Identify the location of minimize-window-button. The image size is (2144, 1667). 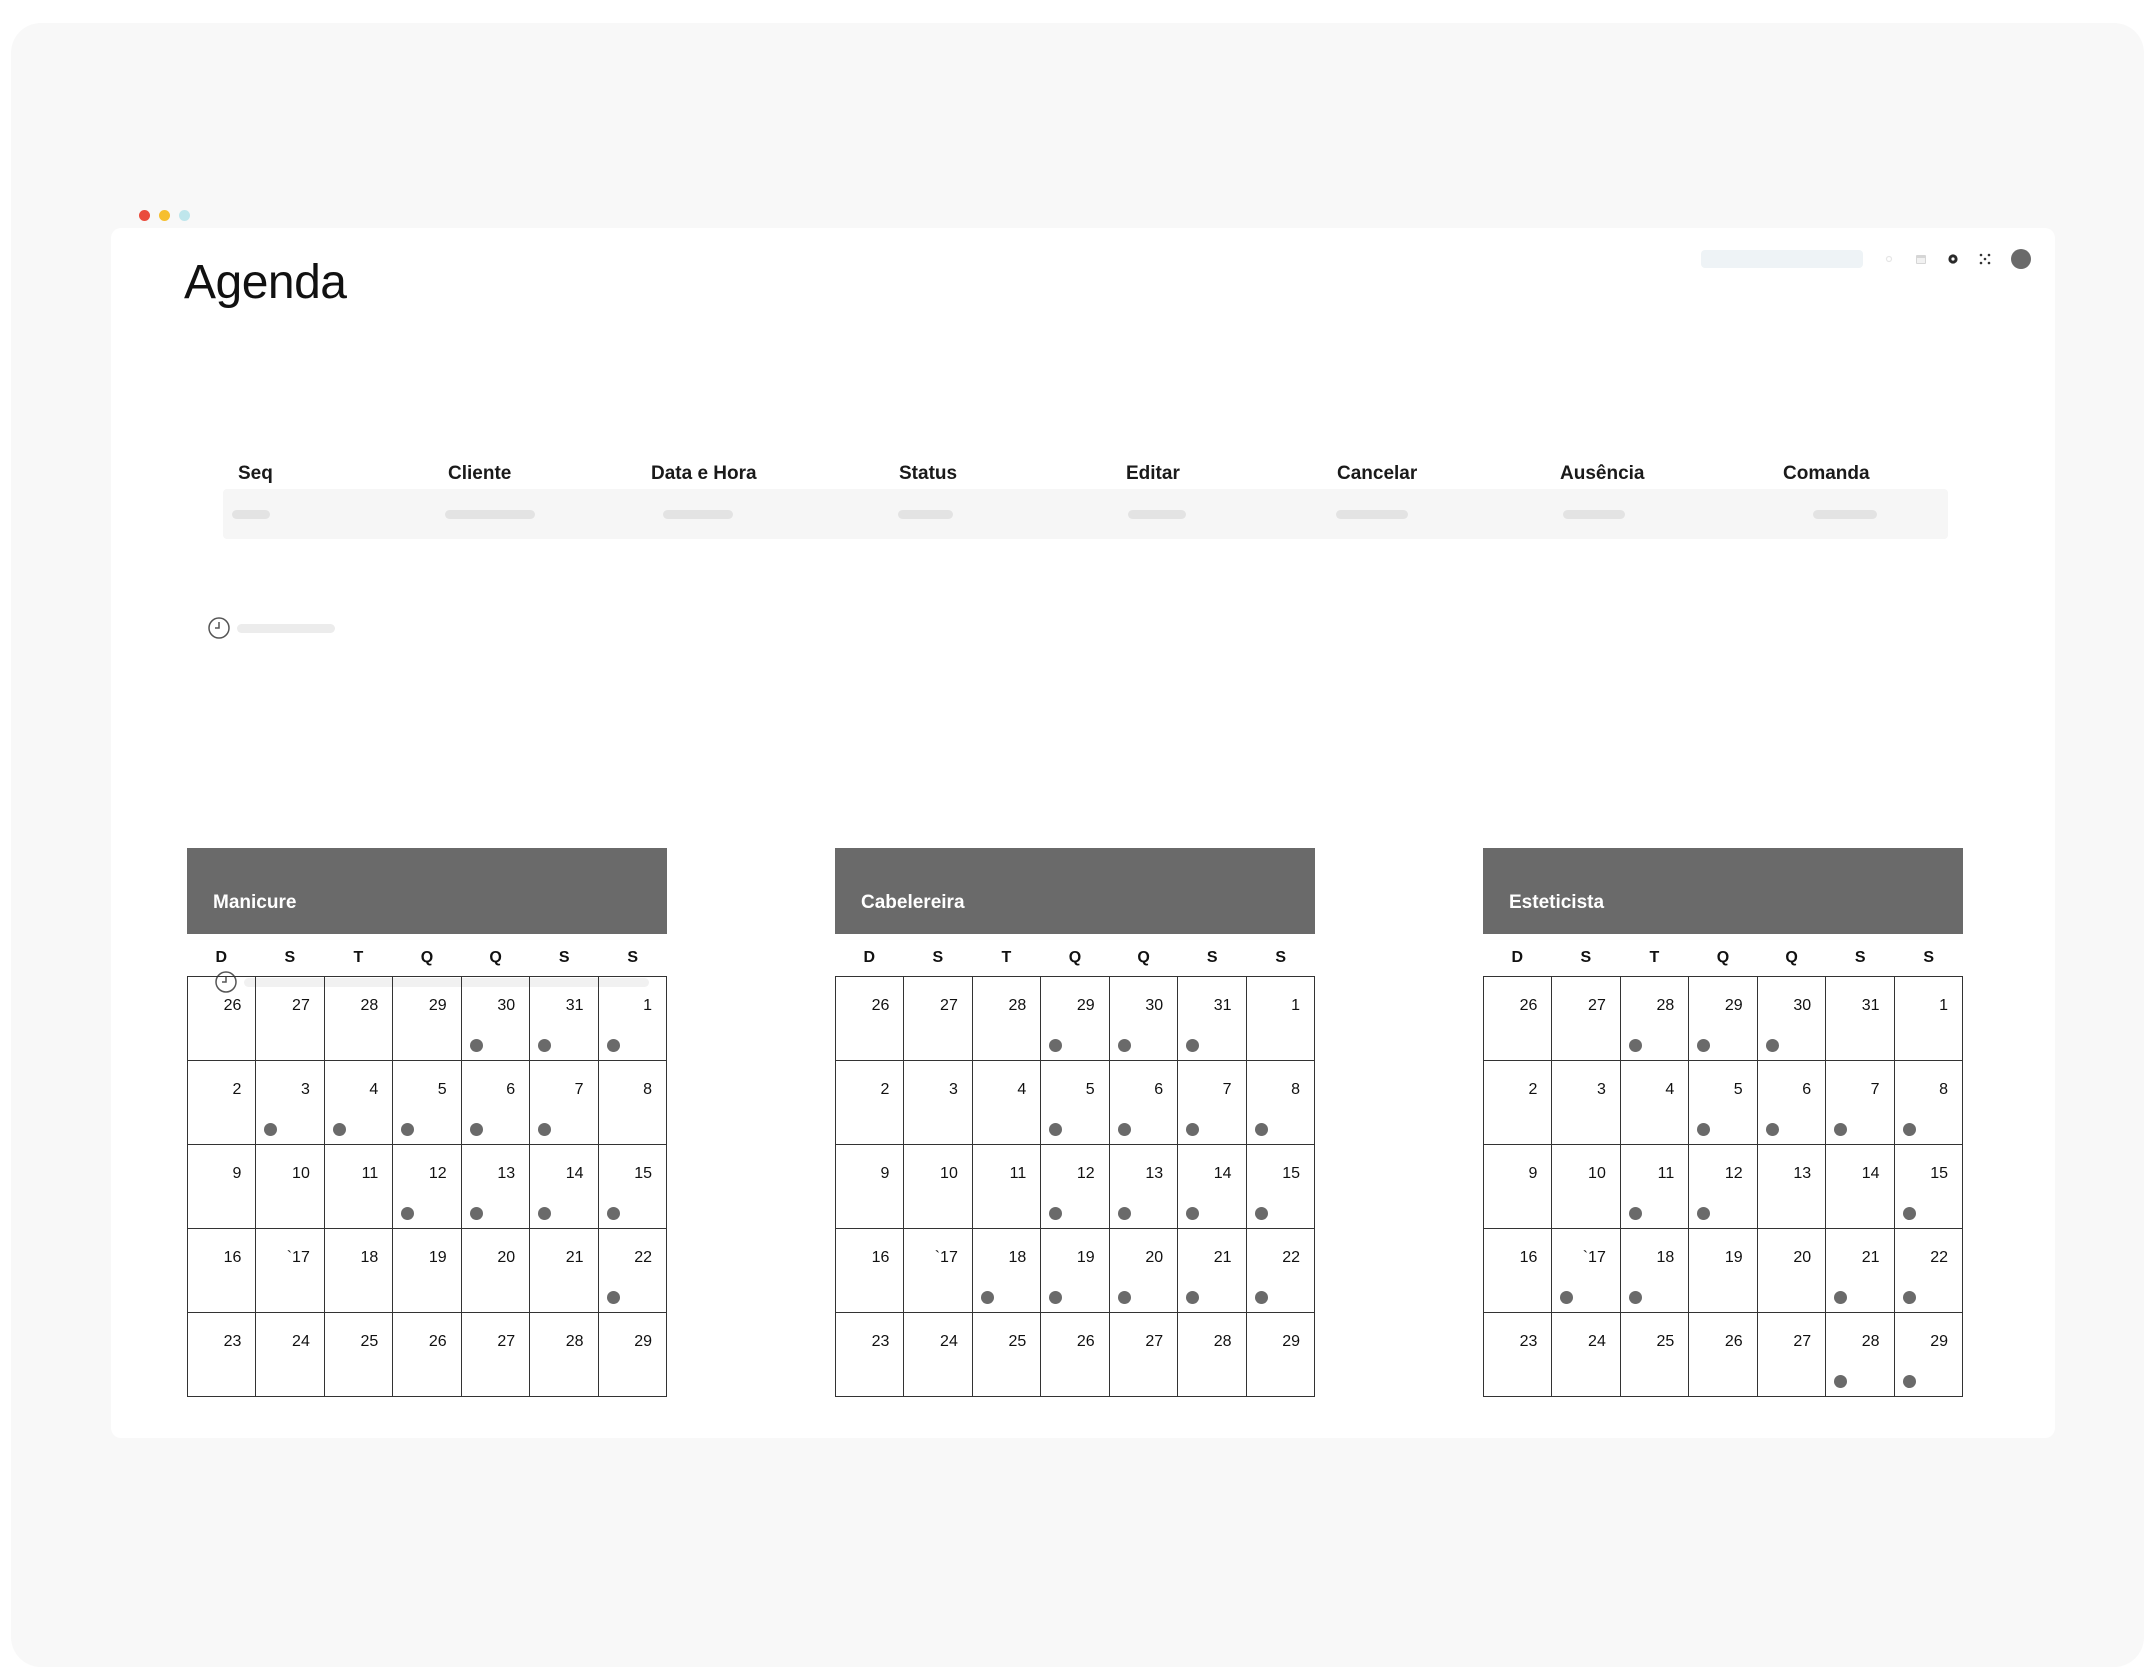
(164, 215).